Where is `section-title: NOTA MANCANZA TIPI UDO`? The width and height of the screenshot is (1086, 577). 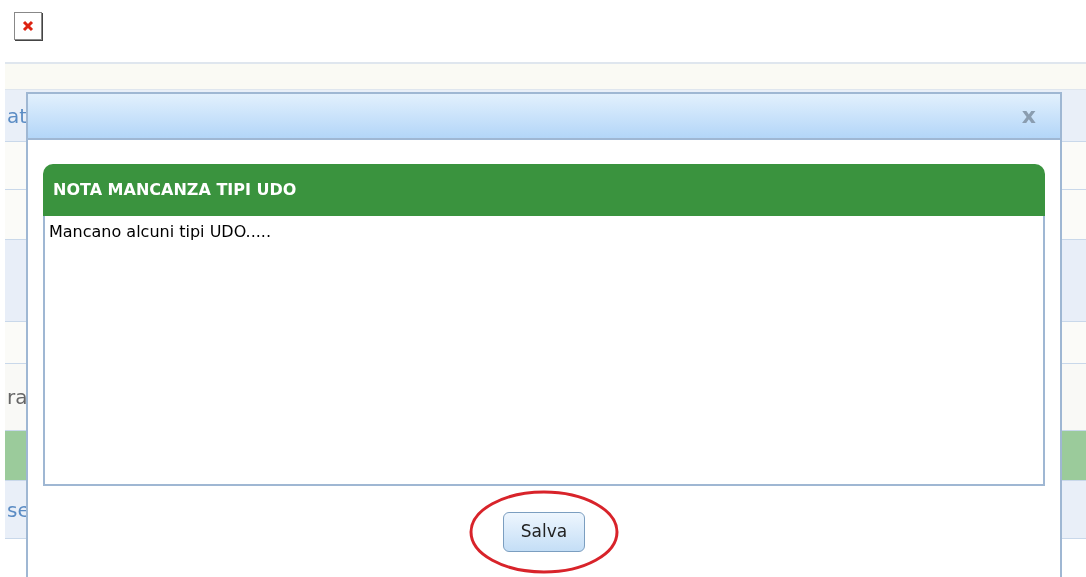 section-title: NOTA MANCANZA TIPI UDO is located at coordinates (175, 190).